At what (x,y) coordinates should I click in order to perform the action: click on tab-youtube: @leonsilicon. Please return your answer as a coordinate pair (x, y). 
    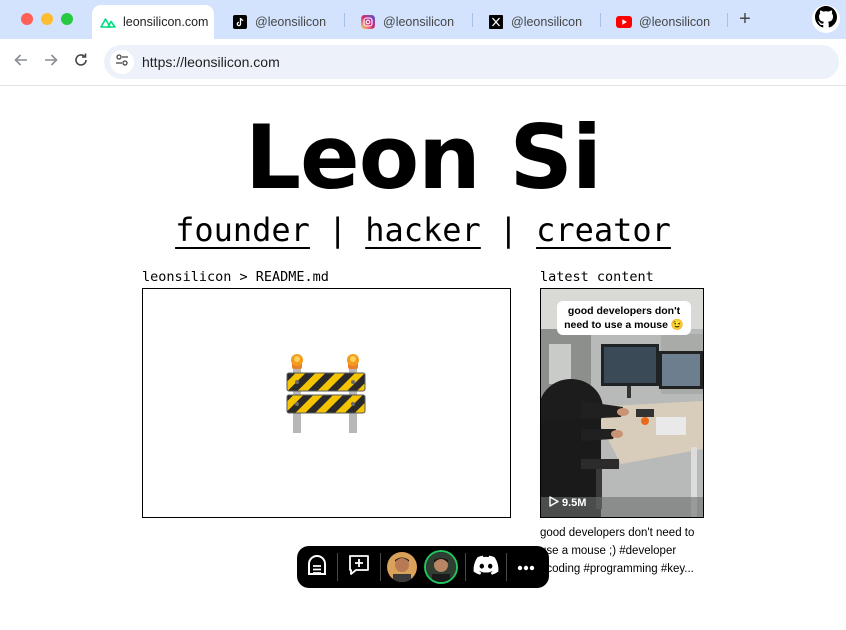
    Looking at the image, I should click on (666, 22).